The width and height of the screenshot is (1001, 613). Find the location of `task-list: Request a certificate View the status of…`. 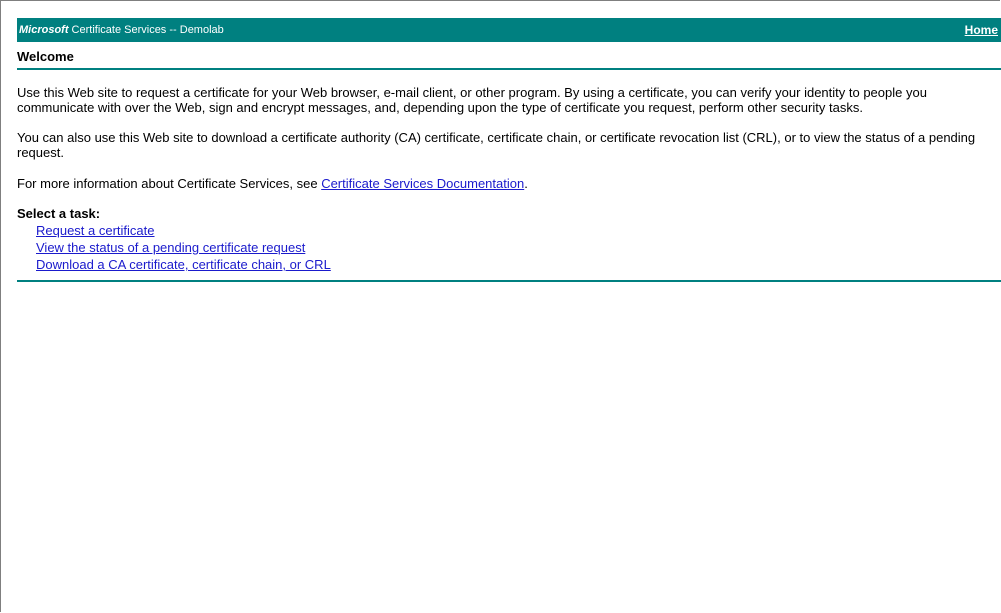

task-list: Request a certificate View the status of… is located at coordinates (518, 247).